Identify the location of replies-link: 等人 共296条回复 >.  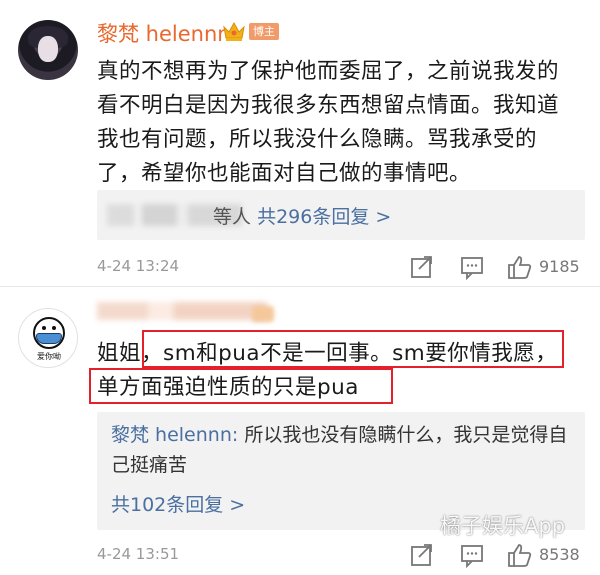
(302, 215).